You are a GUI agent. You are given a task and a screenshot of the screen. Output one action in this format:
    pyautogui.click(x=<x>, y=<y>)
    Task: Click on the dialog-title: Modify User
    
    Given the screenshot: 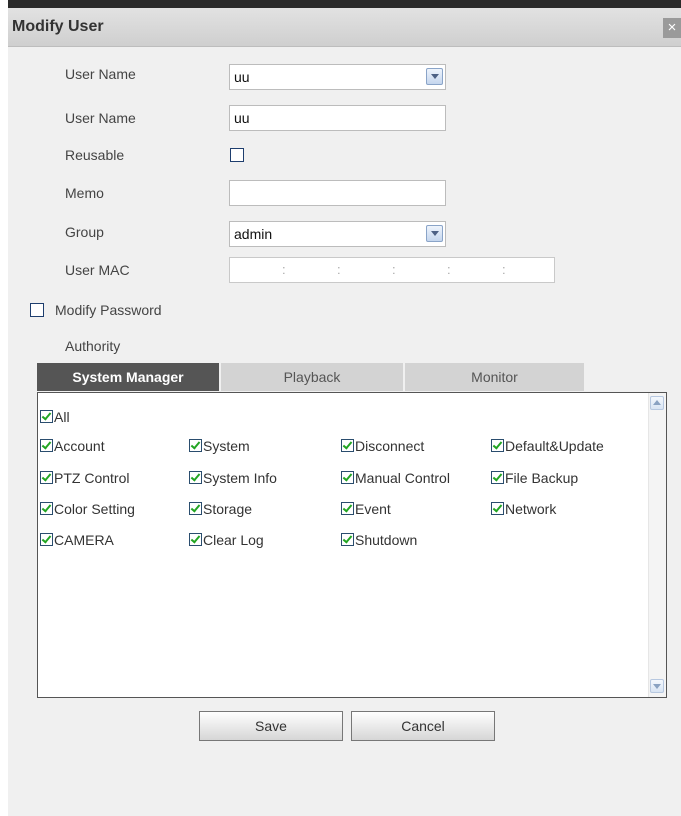 What is the action you would take?
    pyautogui.click(x=58, y=26)
    